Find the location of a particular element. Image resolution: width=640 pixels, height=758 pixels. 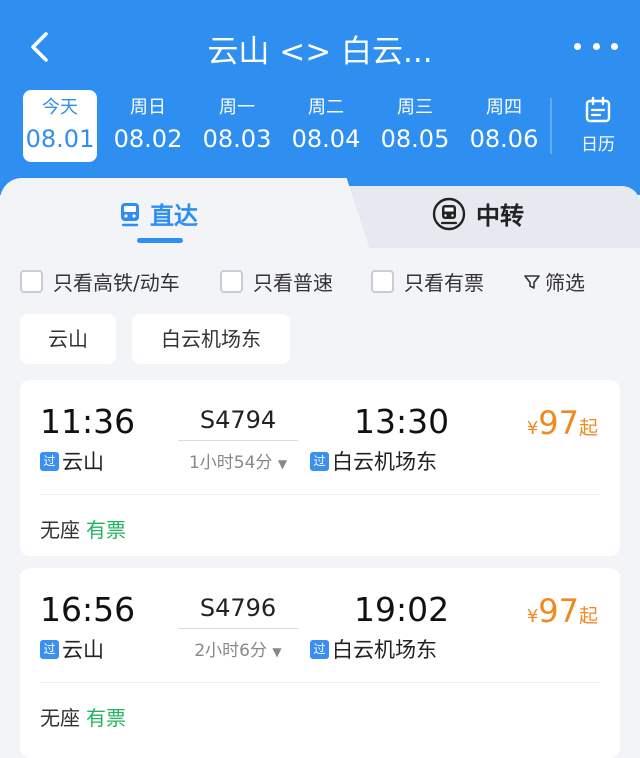

station-chip-departure: 云山 is located at coordinates (68, 339).